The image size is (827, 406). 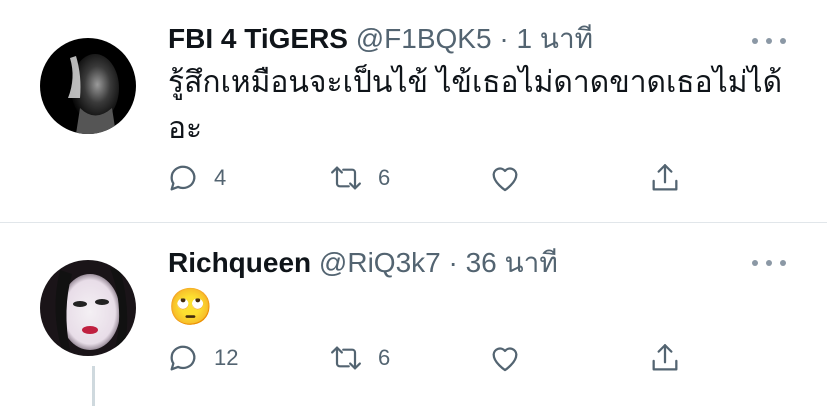 I want to click on user-handle: @F1BQK5, so click(x=424, y=38).